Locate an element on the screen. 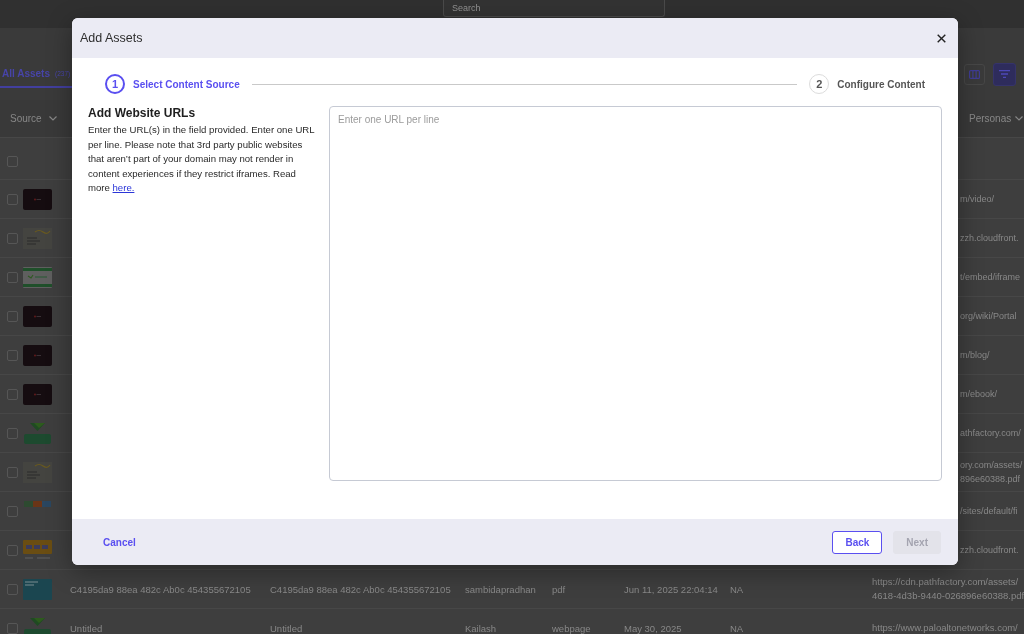 The image size is (1024, 634). columns-icon is located at coordinates (974, 74).